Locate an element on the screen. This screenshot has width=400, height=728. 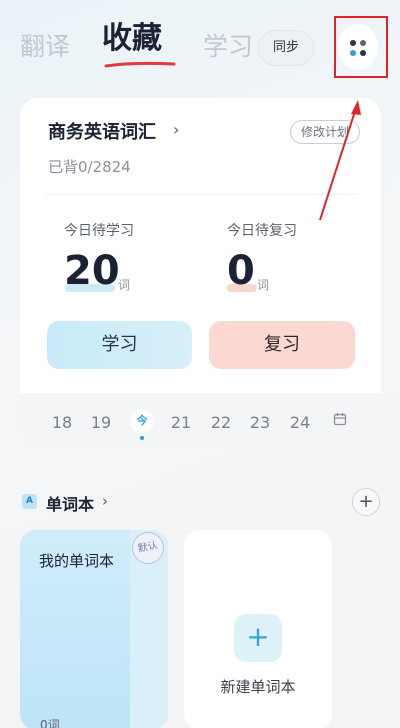
new-wordbook-card: + 新建单词本 is located at coordinates (258, 629).